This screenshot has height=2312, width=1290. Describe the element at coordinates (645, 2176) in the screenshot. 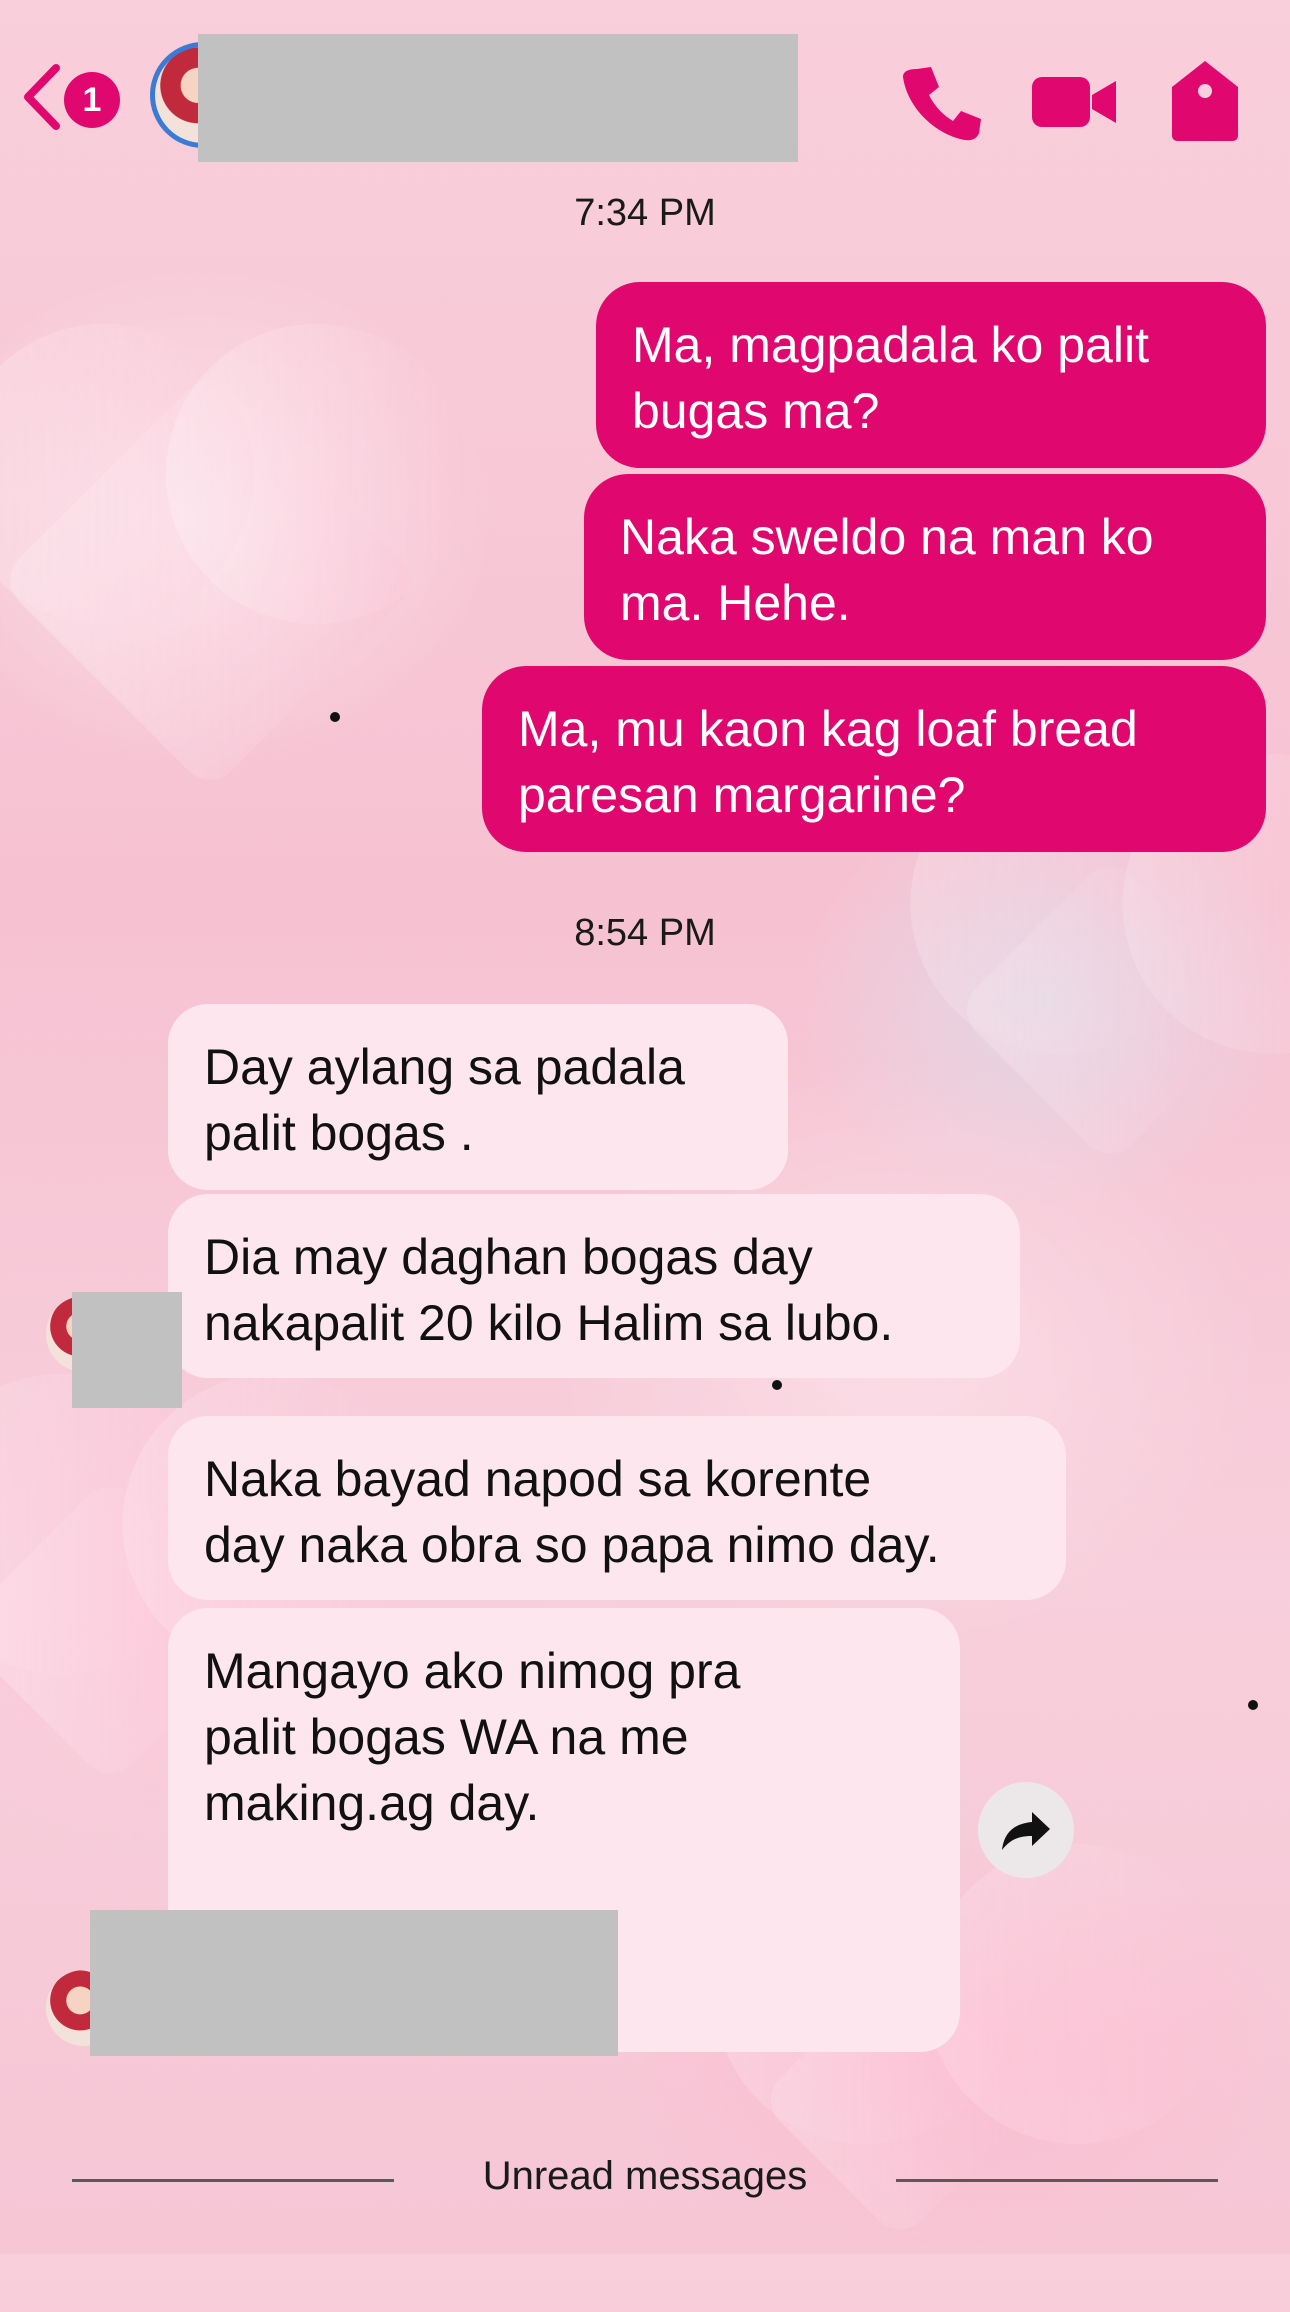

I see `unread-messages-label: Unread messages` at that location.